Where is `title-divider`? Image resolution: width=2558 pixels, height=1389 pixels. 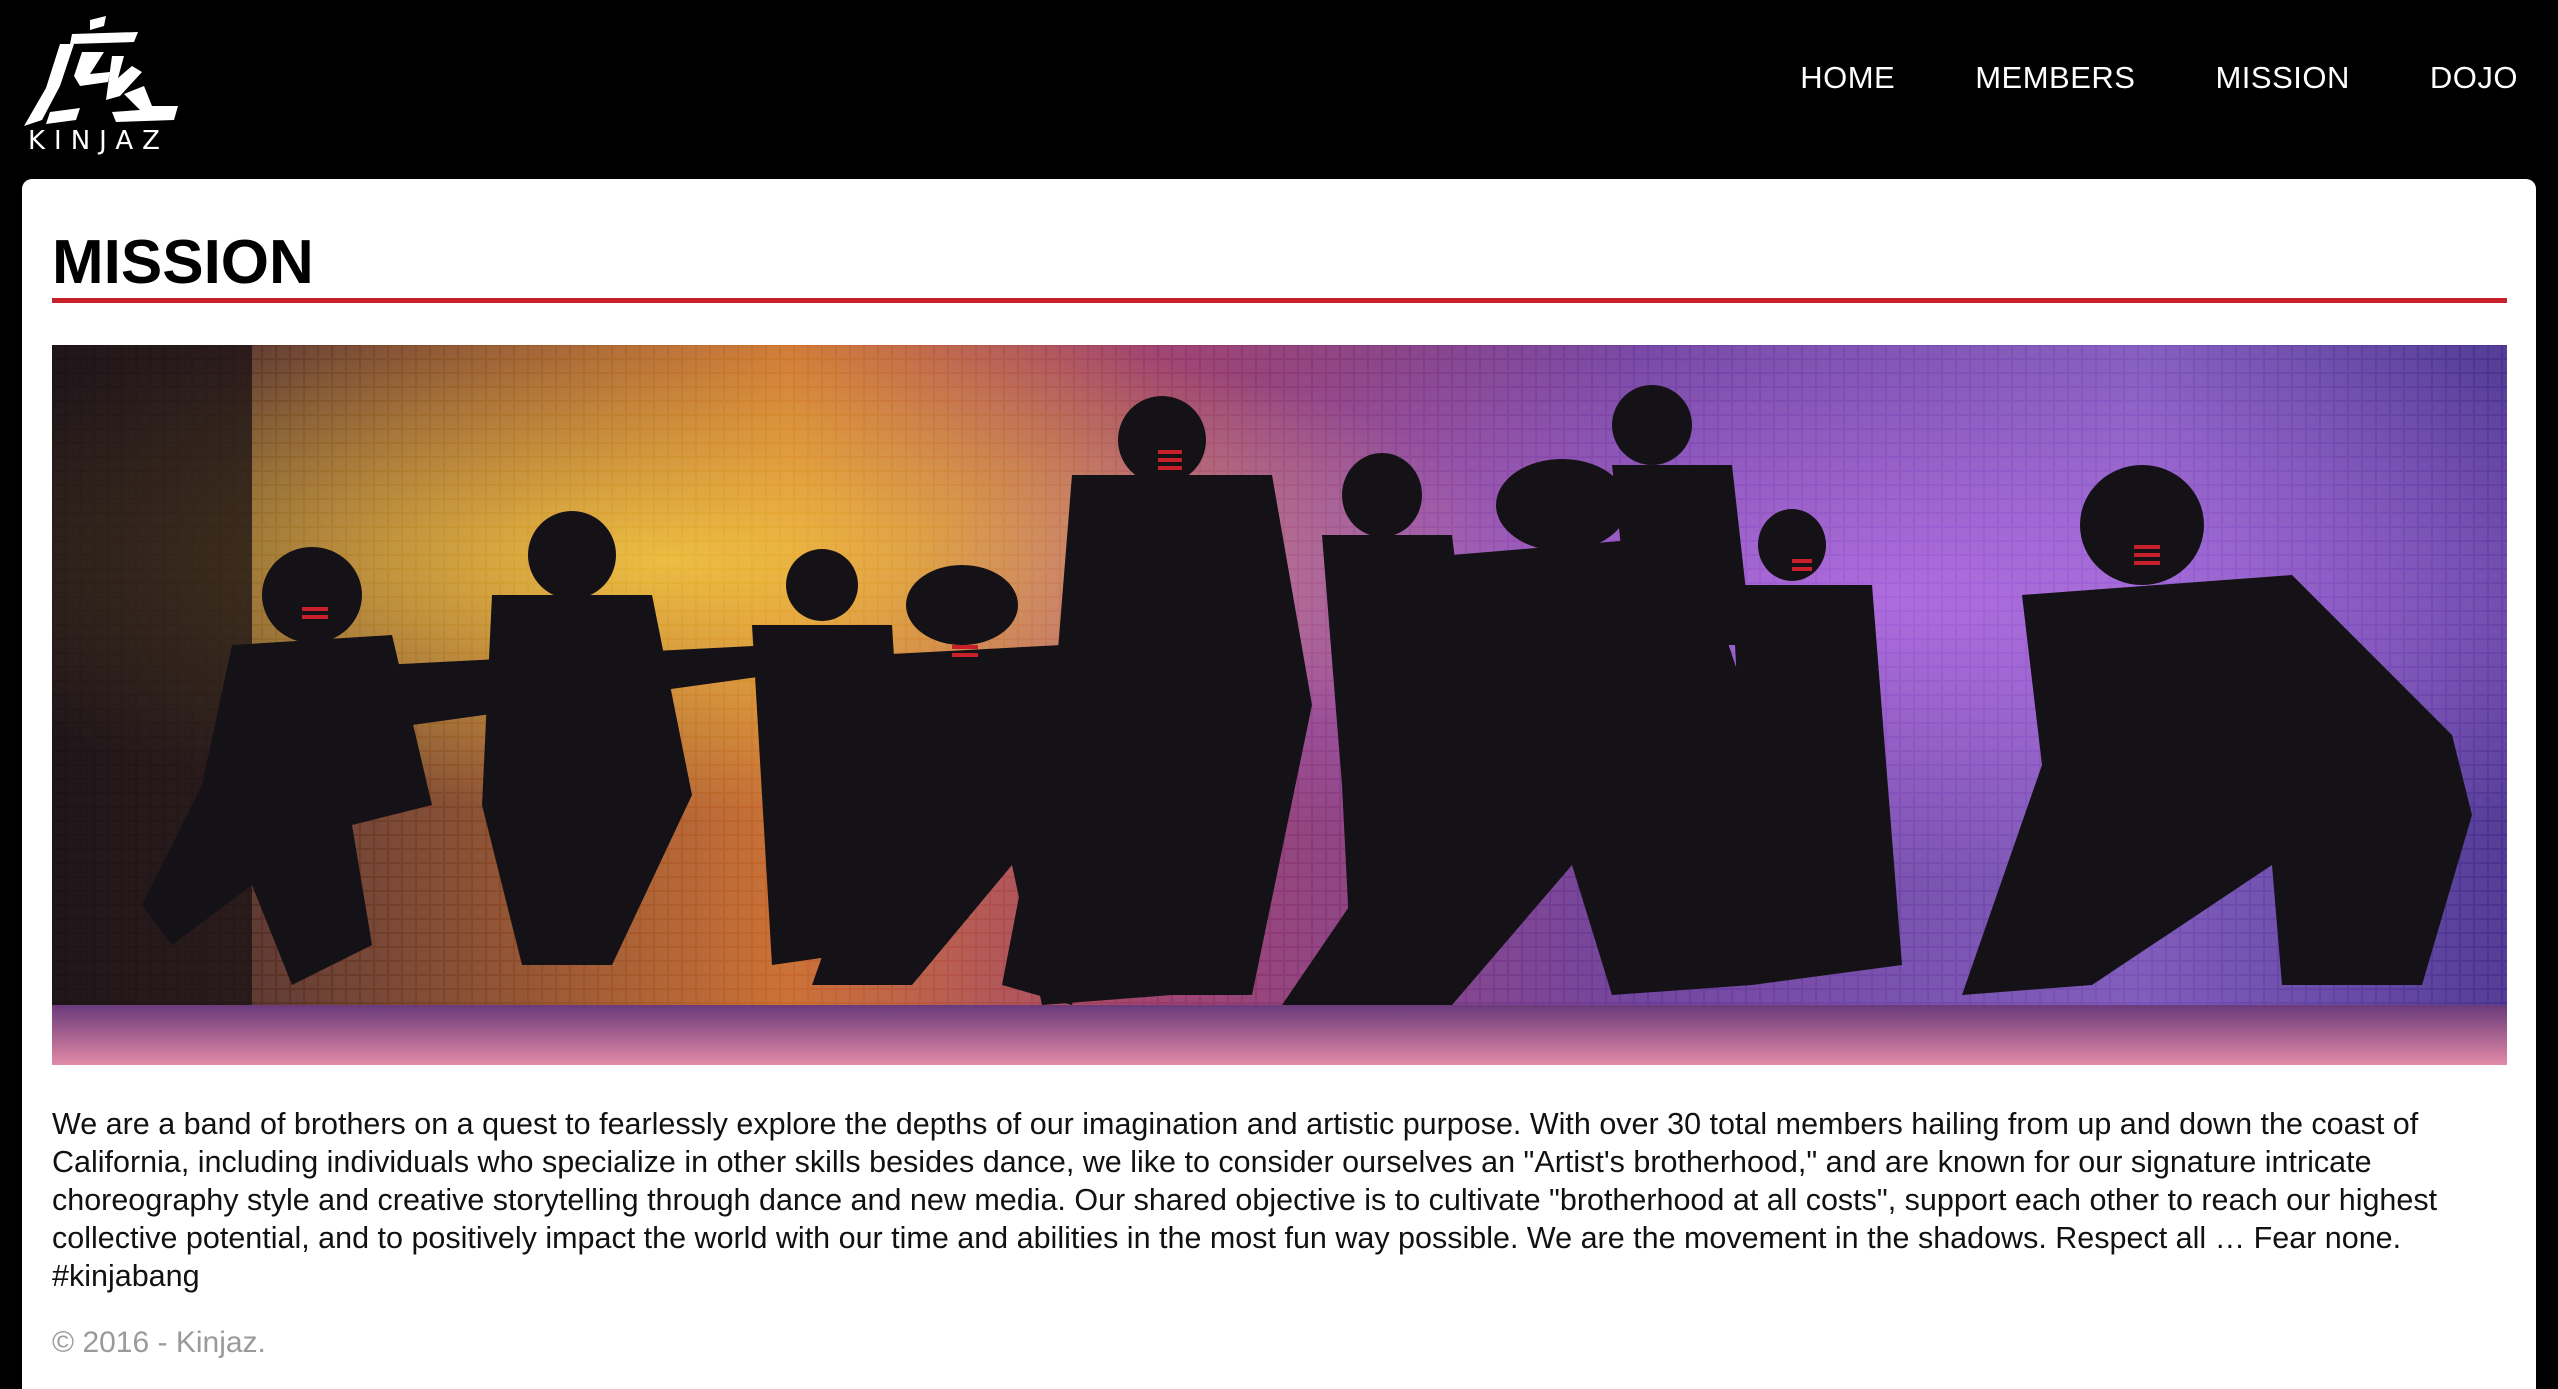 title-divider is located at coordinates (1279, 300).